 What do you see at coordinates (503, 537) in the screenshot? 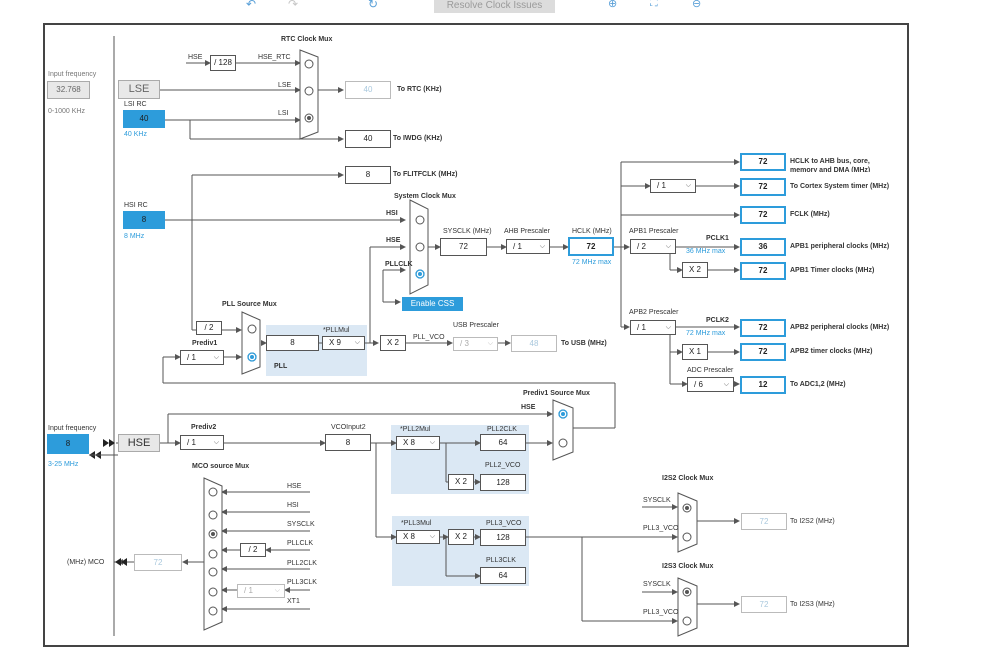
I see `pll3-vco-value: 128` at bounding box center [503, 537].